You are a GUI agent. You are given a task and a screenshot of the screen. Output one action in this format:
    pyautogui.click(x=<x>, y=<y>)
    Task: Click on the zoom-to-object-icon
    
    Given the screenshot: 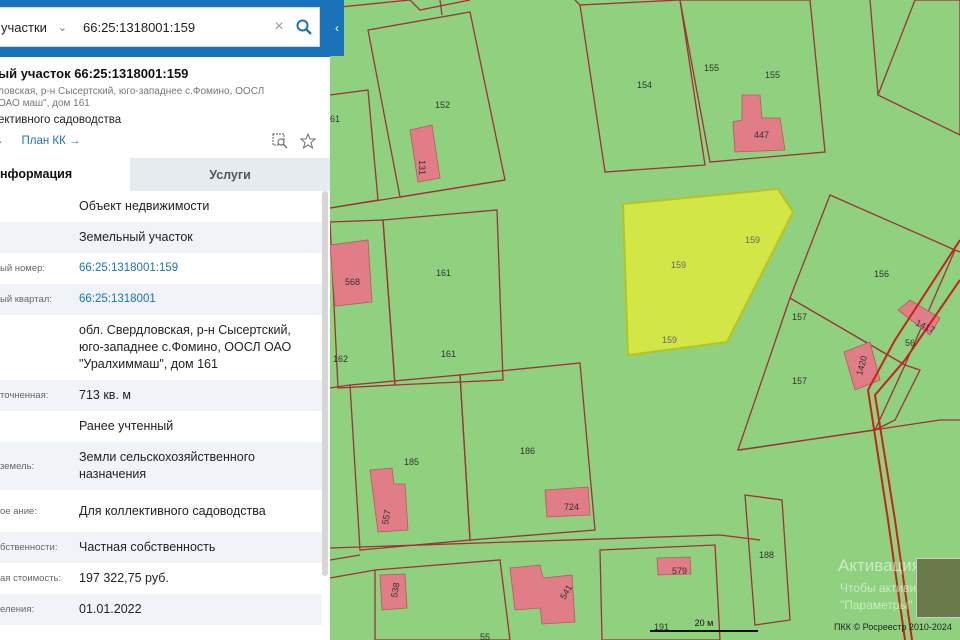 What is the action you would take?
    pyautogui.click(x=280, y=143)
    